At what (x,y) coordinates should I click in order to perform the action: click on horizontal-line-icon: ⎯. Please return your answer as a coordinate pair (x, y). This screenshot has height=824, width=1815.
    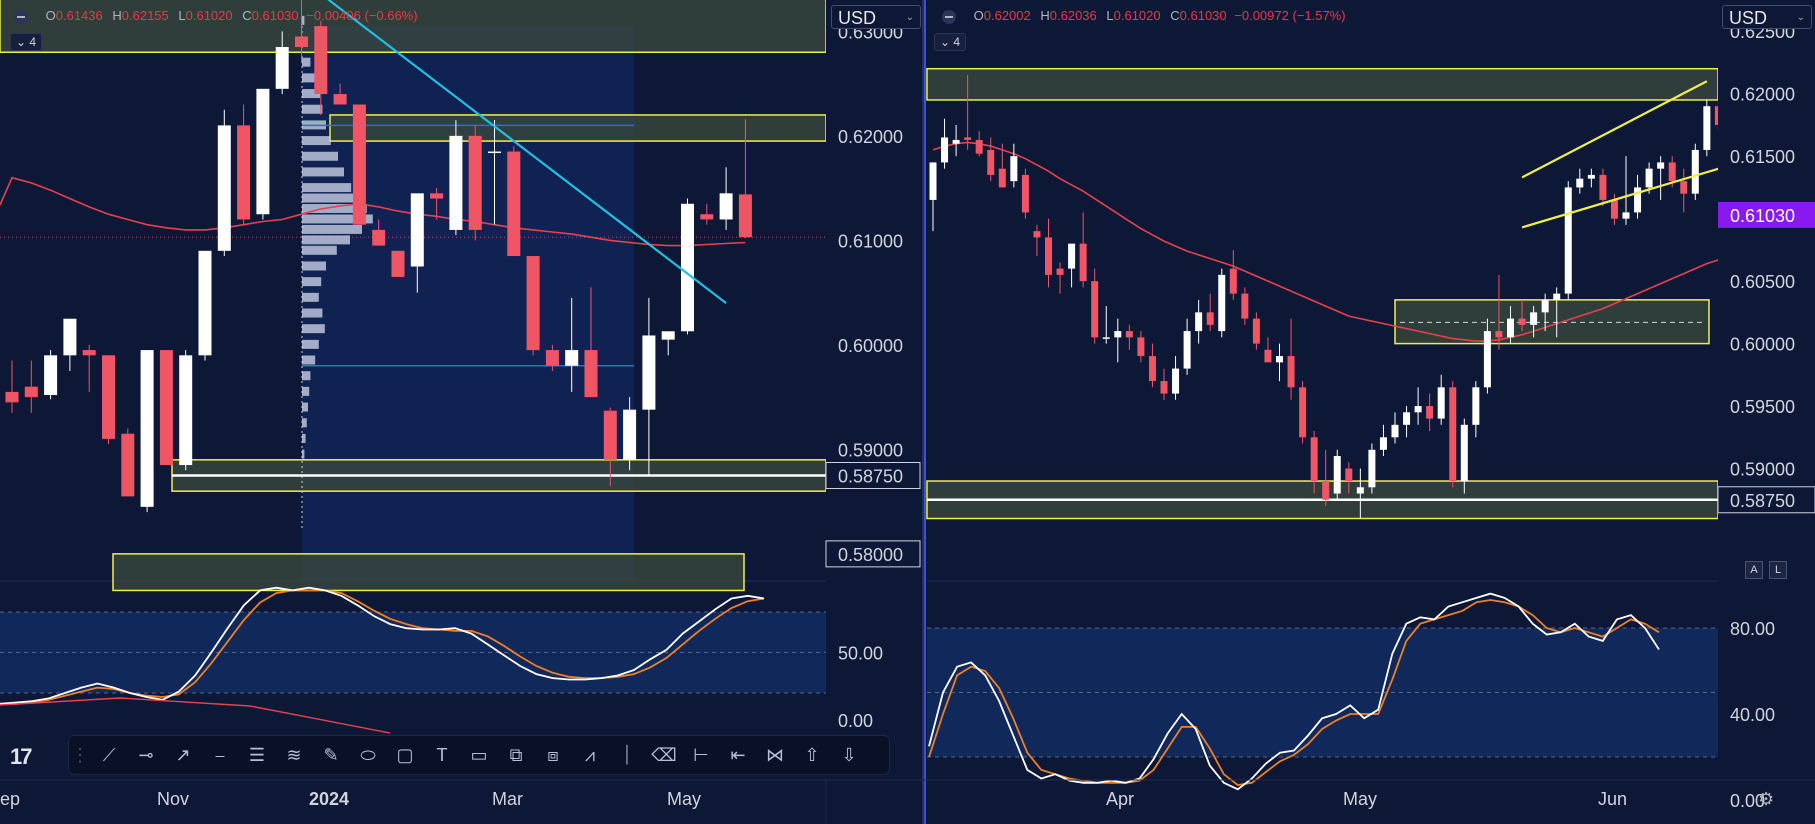
    Looking at the image, I should click on (220, 755).